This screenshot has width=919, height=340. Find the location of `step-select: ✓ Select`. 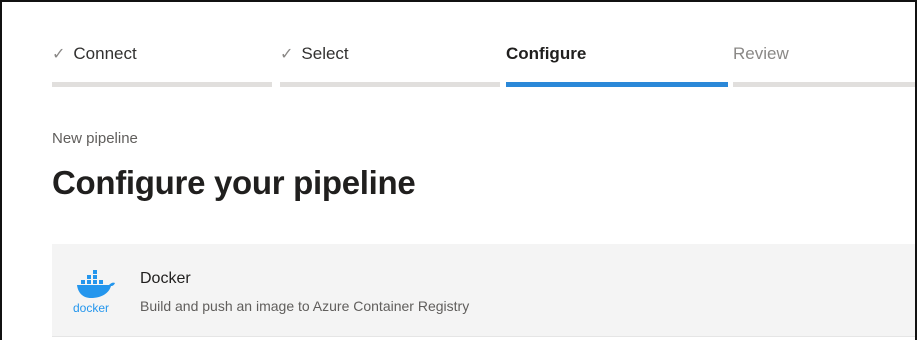

step-select: ✓ Select is located at coordinates (314, 54).